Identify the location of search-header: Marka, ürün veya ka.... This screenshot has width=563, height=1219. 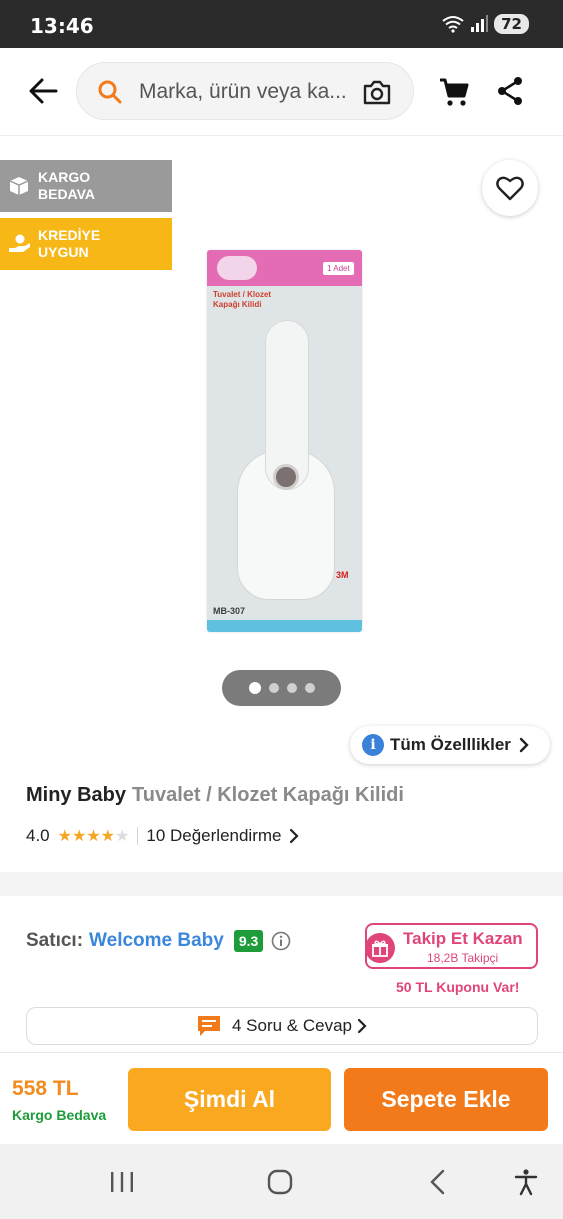
(281, 92).